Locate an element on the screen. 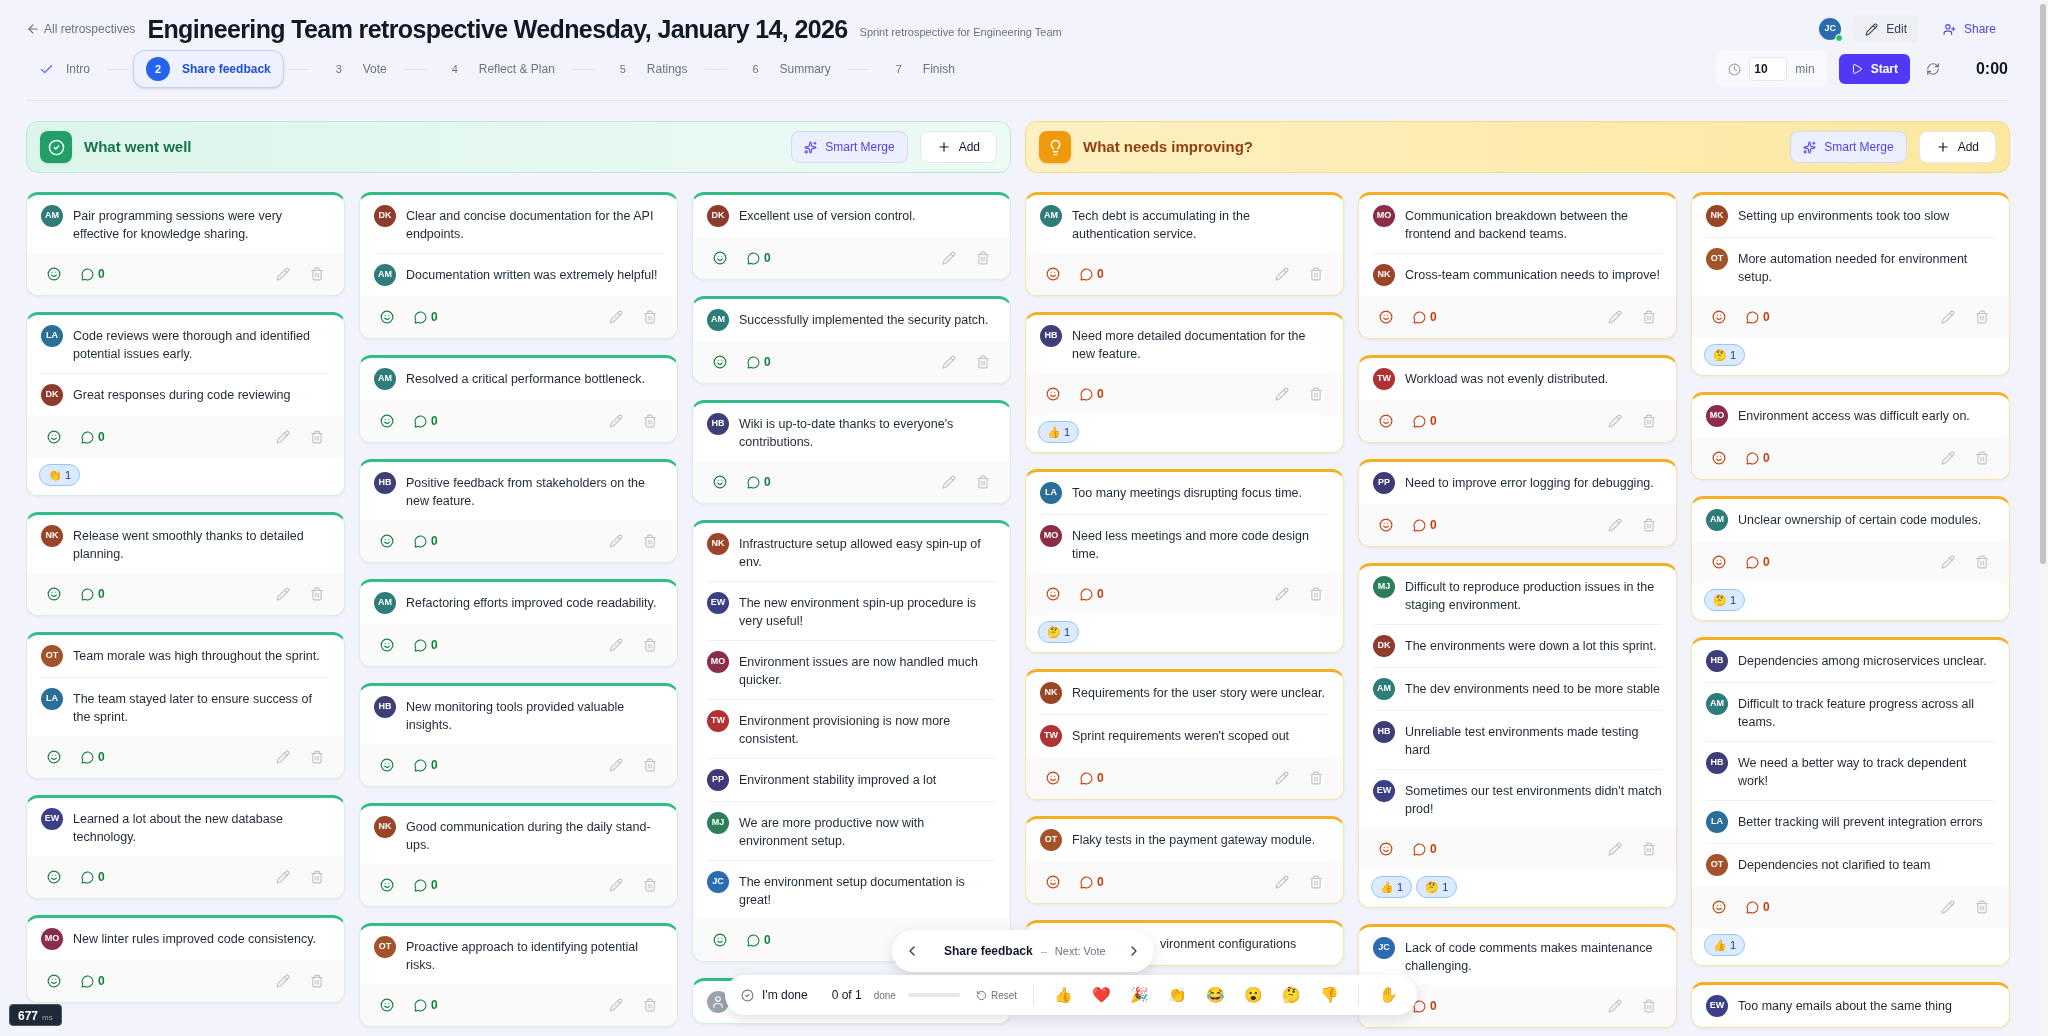 This screenshot has width=2048, height=1036. step-tab: 7 Finish is located at coordinates (920, 69).